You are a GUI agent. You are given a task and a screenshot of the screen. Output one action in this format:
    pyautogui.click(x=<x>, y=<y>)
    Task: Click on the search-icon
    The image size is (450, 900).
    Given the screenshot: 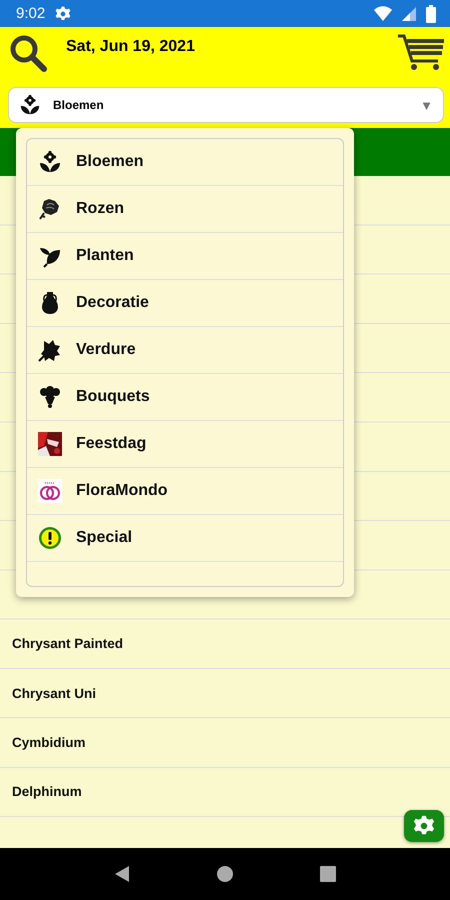 What is the action you would take?
    pyautogui.click(x=28, y=53)
    